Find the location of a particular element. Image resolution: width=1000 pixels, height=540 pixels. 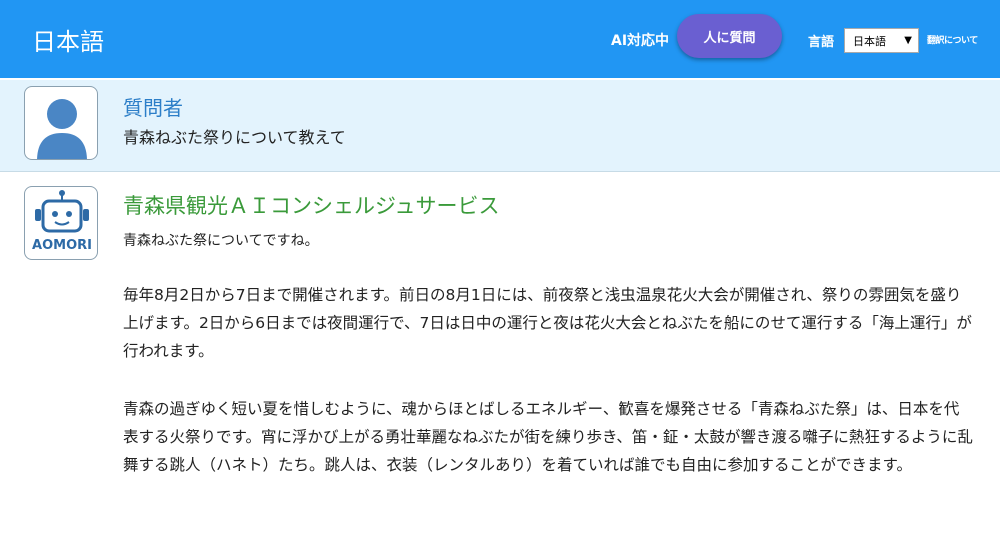

robot-logo-icon: AOMORI is located at coordinates (61, 223).